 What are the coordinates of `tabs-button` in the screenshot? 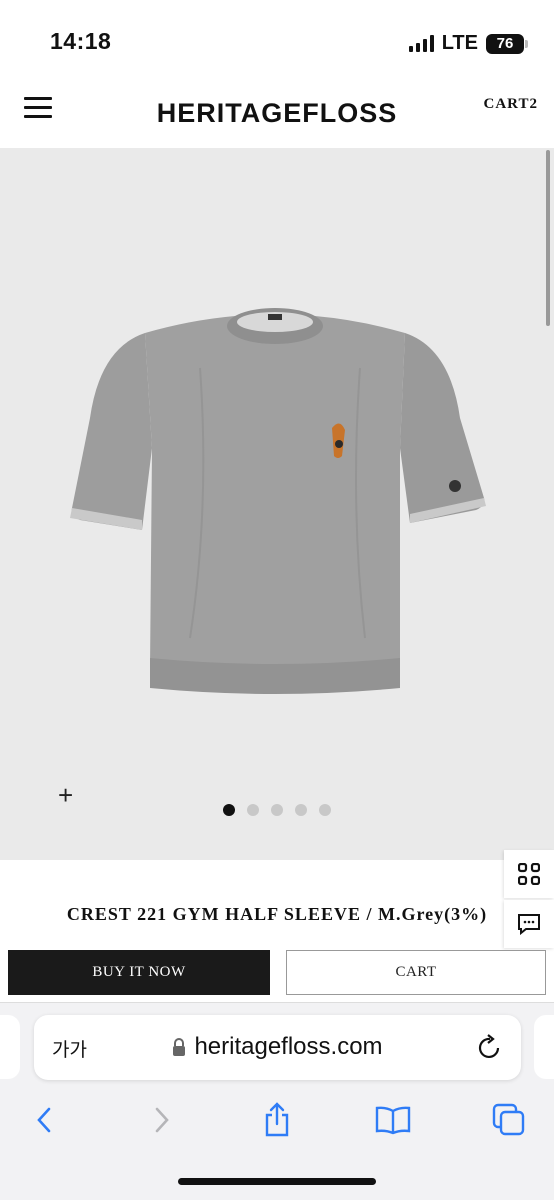 It's located at (509, 1120).